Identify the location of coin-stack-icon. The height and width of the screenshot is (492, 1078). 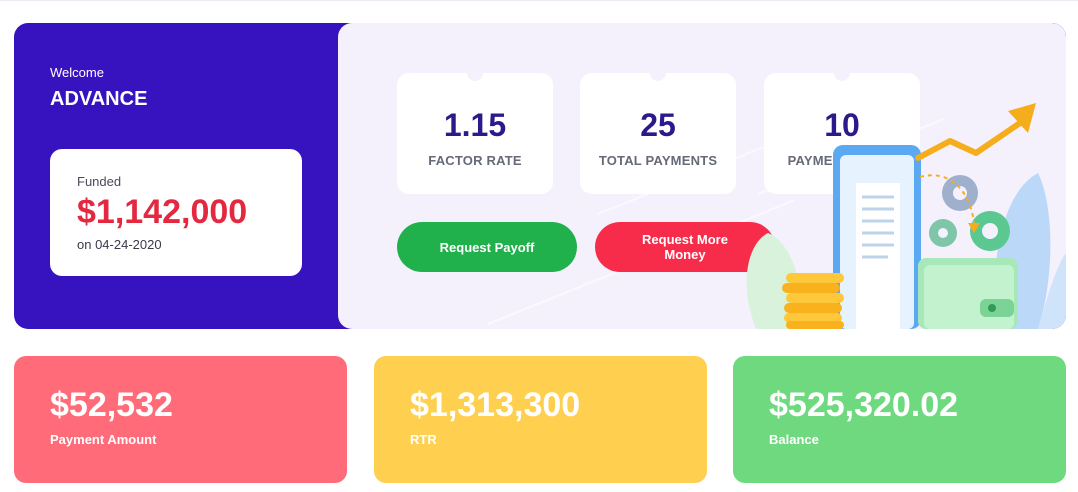
(813, 301).